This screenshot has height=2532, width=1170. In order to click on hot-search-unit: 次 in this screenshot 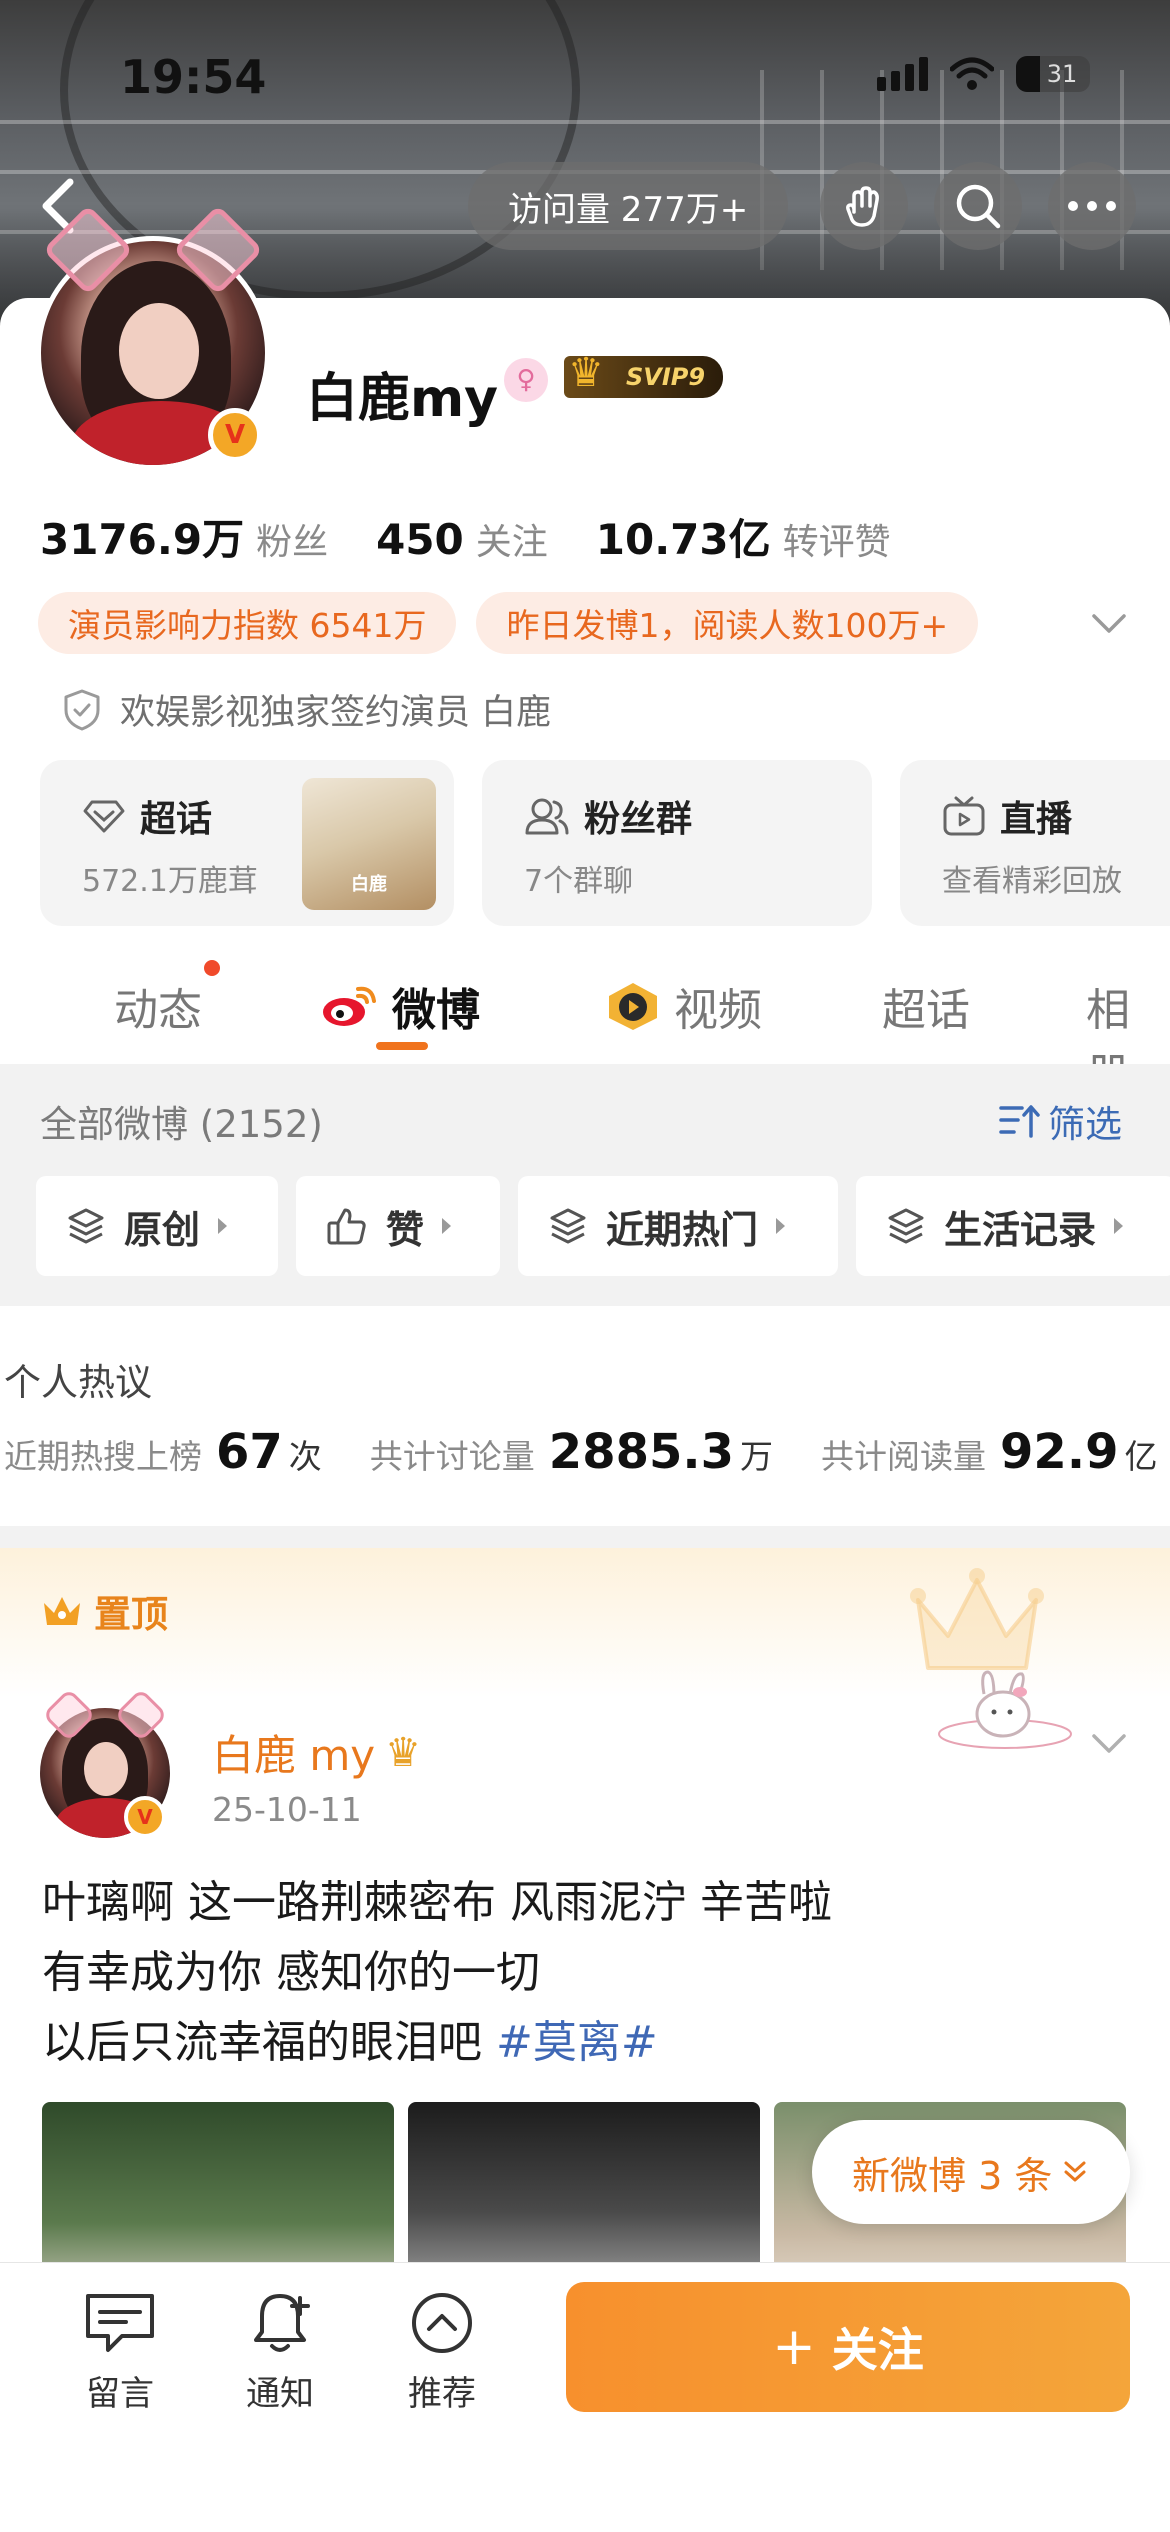, I will do `click(305, 1456)`.